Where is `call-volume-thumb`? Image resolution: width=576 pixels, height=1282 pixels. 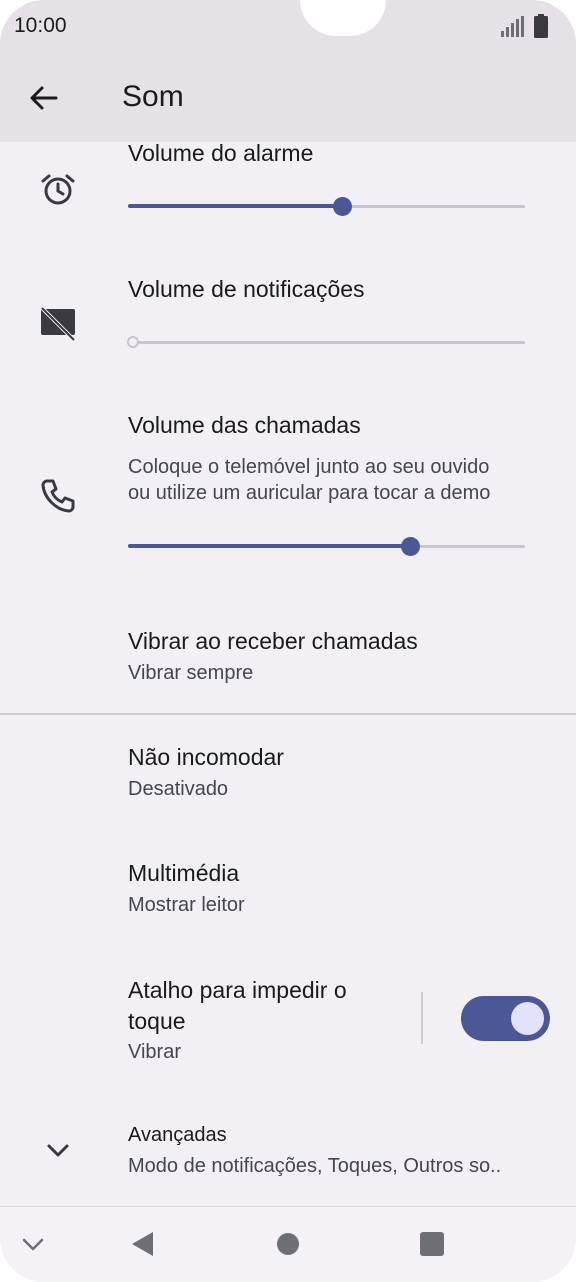
call-volume-thumb is located at coordinates (410, 546).